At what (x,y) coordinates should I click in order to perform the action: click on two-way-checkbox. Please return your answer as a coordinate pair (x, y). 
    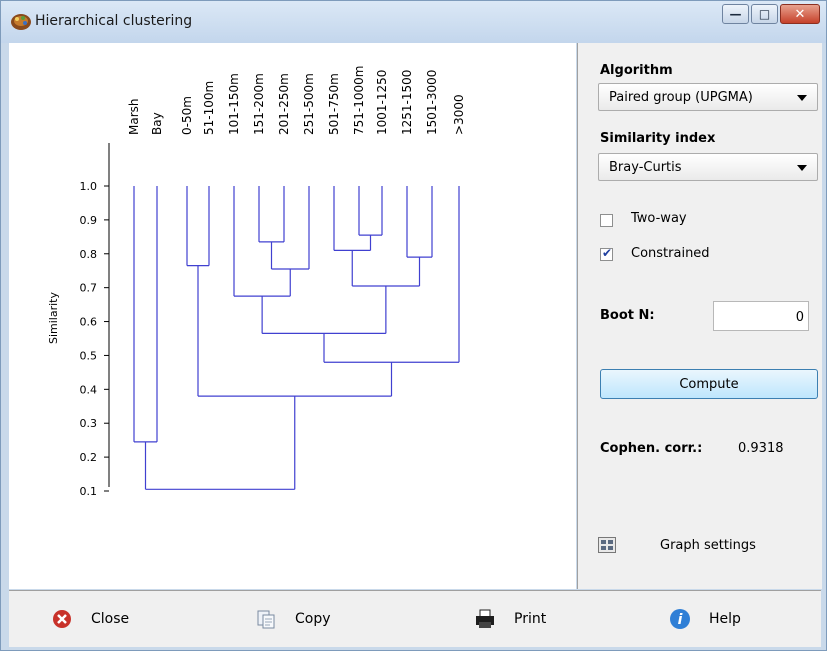
    Looking at the image, I should click on (606, 220).